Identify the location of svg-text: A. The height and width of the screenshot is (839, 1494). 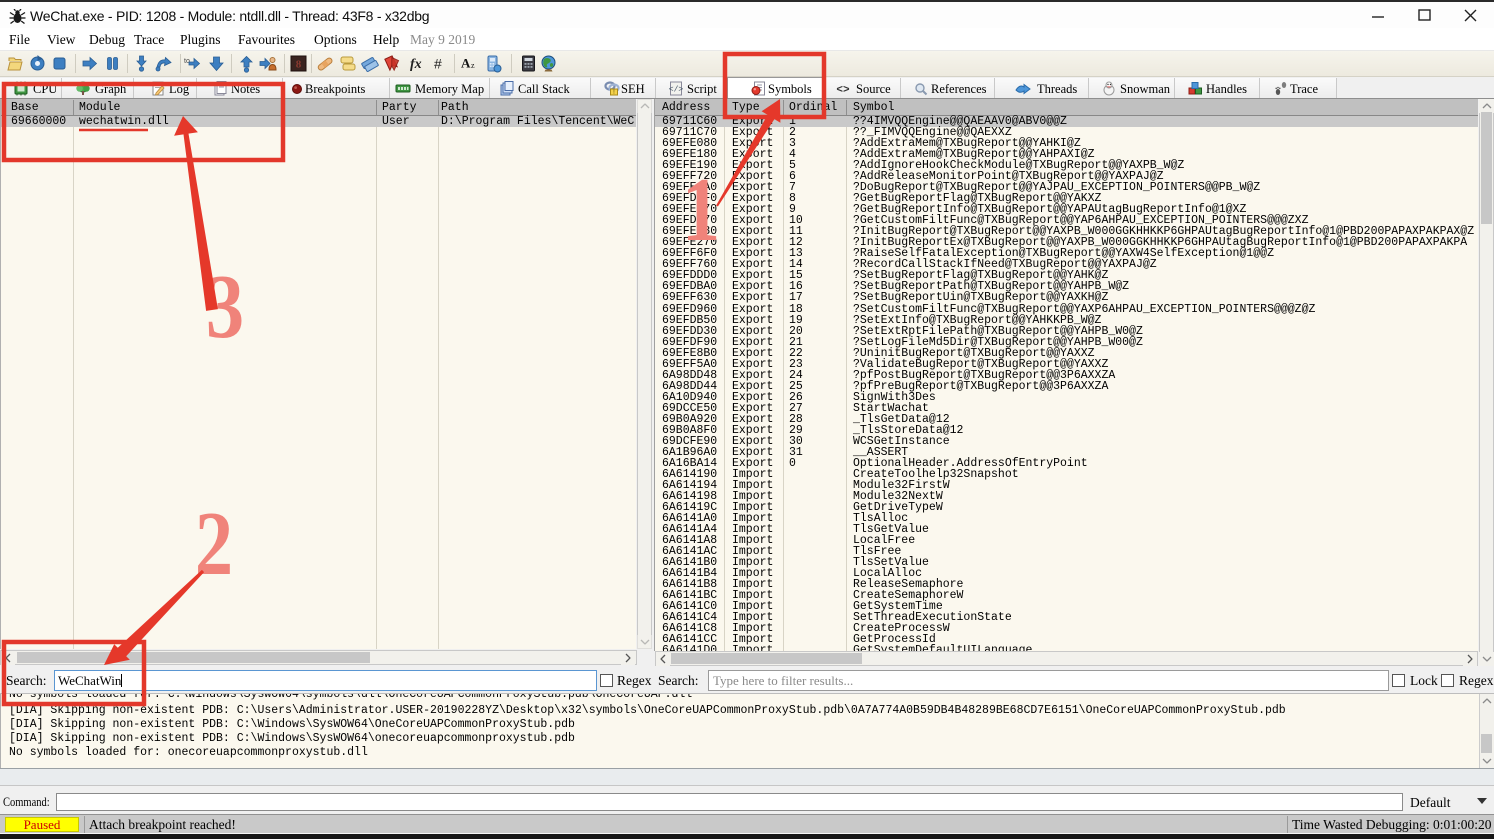
(466, 63).